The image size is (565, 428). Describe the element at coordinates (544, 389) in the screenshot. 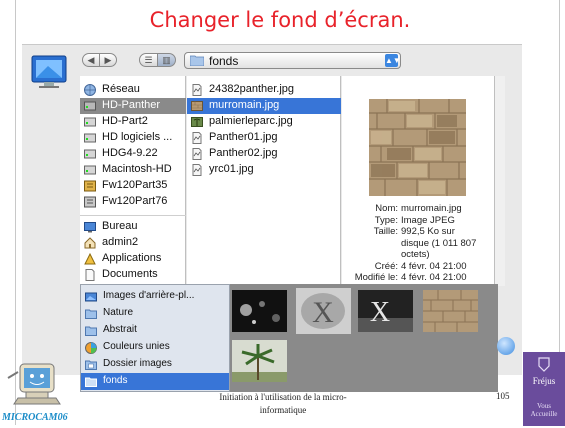

I see `frejus-logo: Fréjus Vous Accueille` at that location.